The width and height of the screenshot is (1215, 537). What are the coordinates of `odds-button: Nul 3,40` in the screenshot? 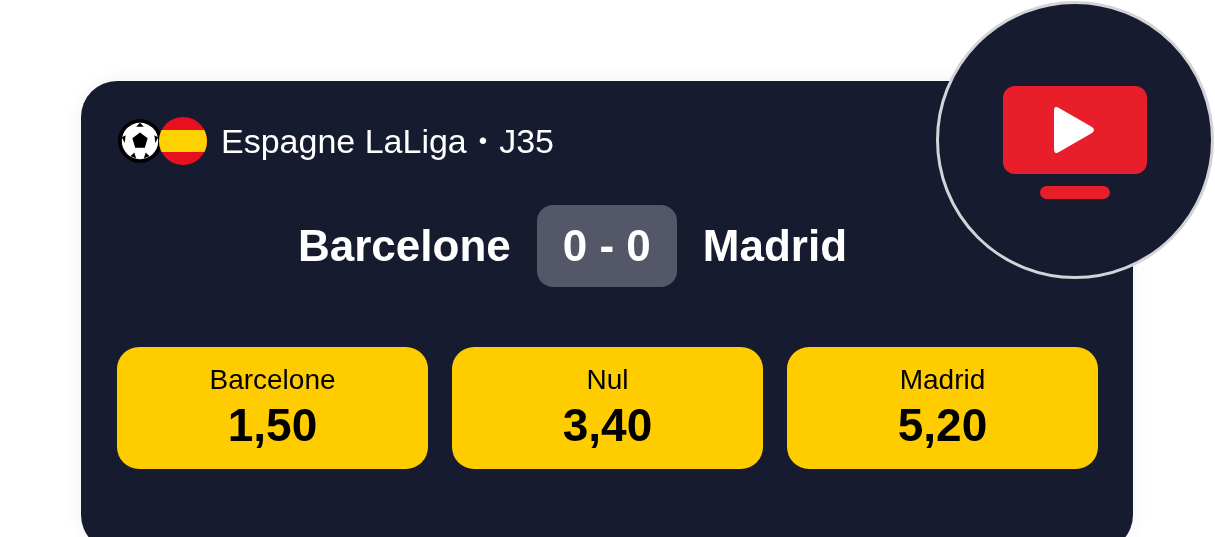 It's located at (607, 408).